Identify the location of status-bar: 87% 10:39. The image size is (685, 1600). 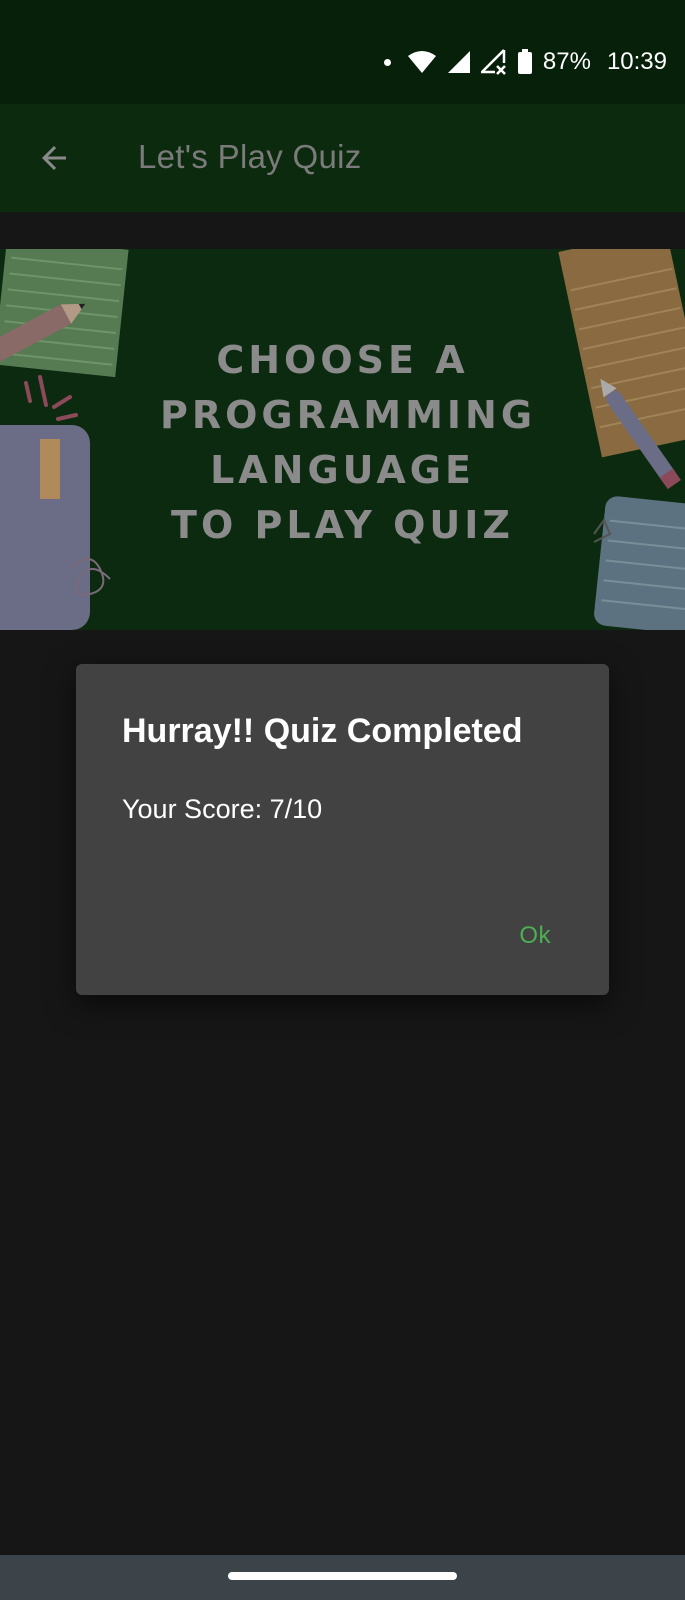
(342, 52).